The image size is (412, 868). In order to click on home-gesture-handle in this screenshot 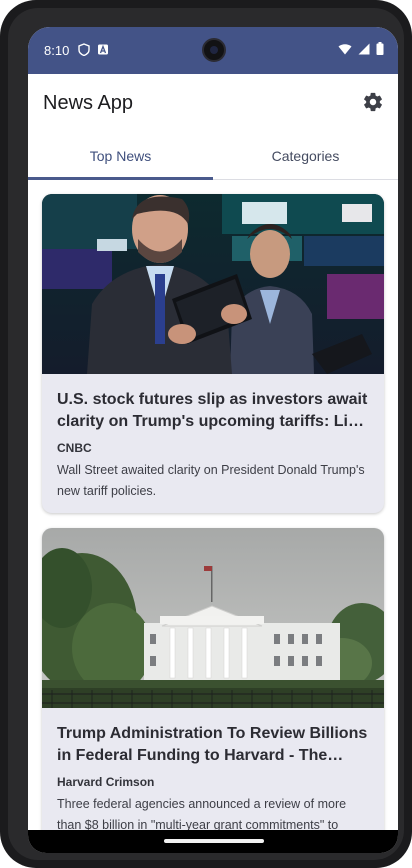, I will do `click(214, 841)`.